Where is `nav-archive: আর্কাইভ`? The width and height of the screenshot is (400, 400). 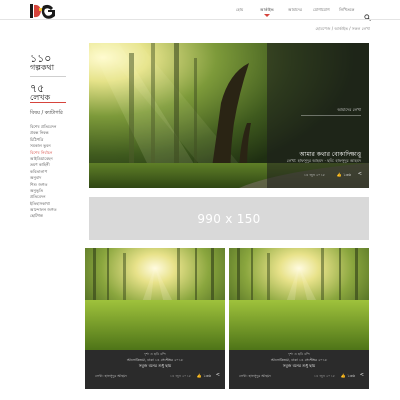
nav-archive: আর্কাইভ is located at coordinates (267, 10).